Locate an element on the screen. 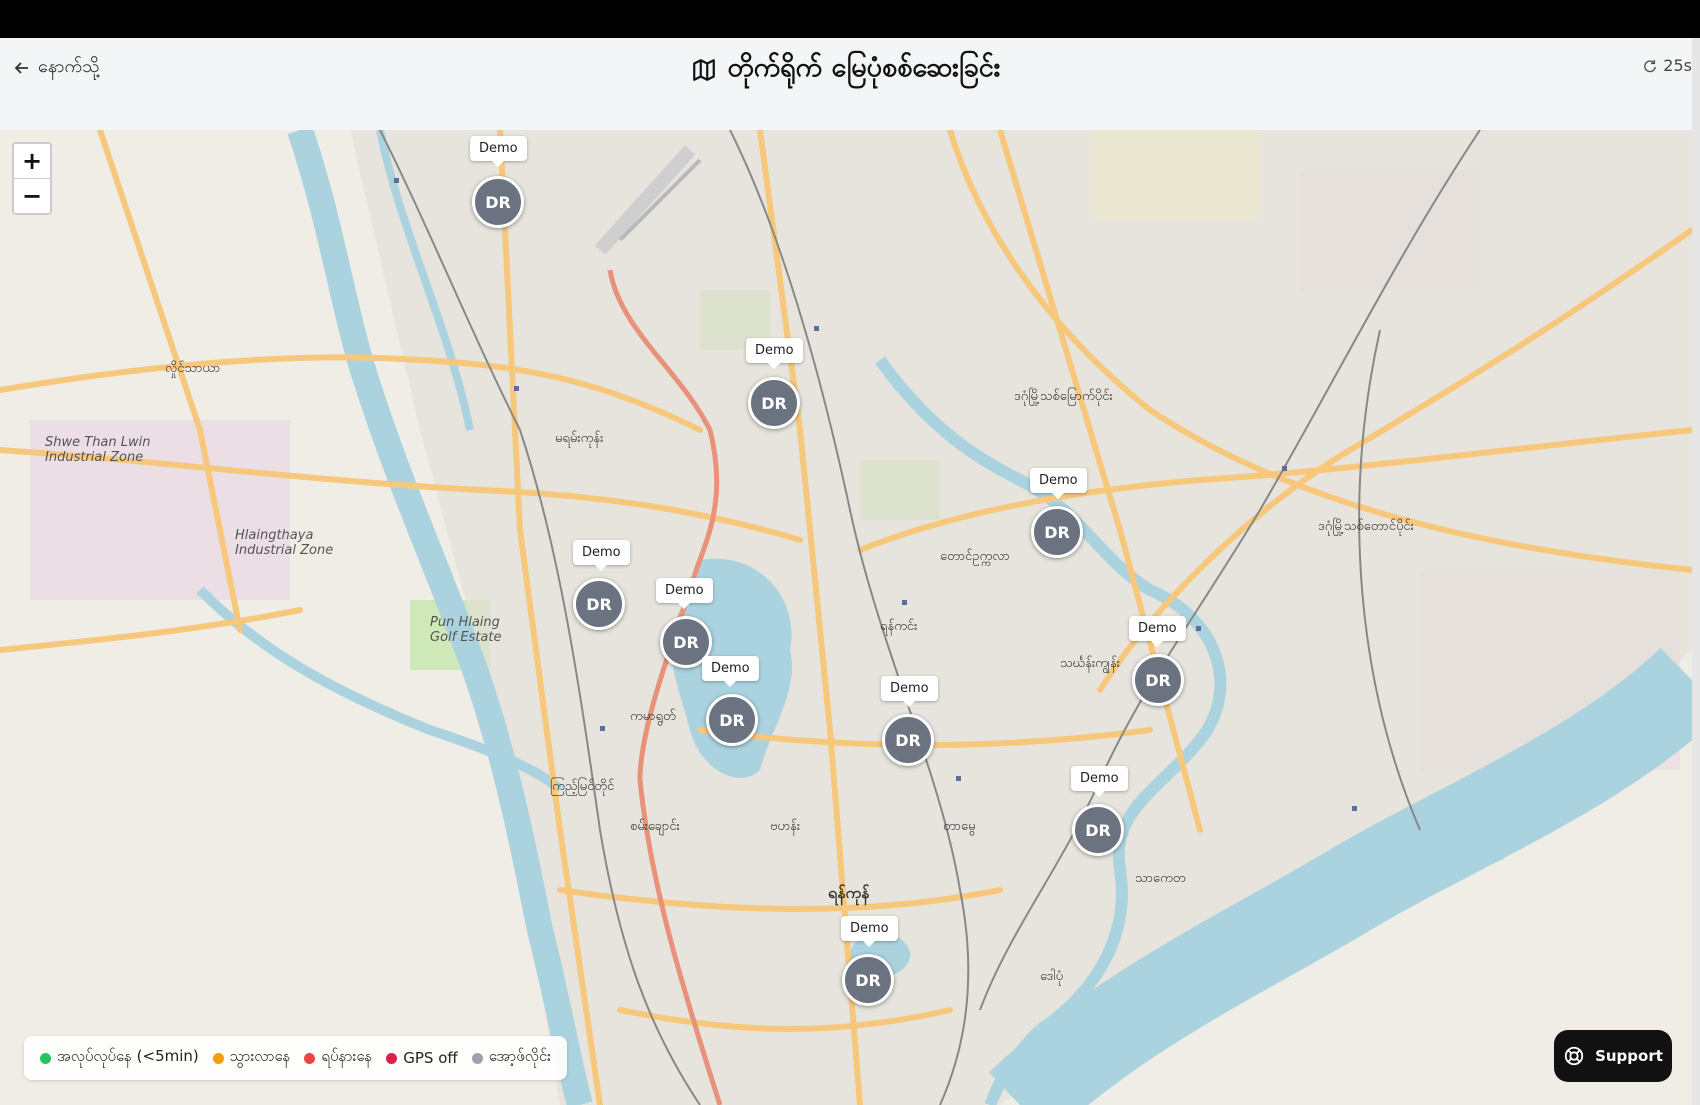 Image resolution: width=1700 pixels, height=1105 pixels. map-label: တာမွေ is located at coordinates (959, 826).